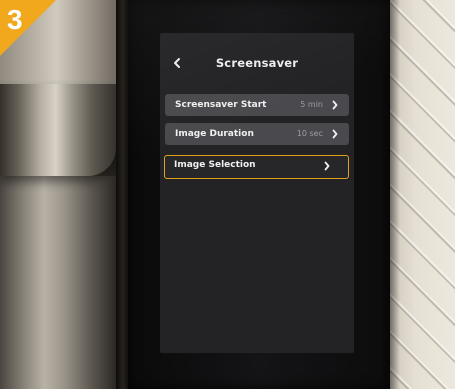 The width and height of the screenshot is (455, 389). Describe the element at coordinates (309, 133) in the screenshot. I see `menu-item-value: 10 sec` at that location.